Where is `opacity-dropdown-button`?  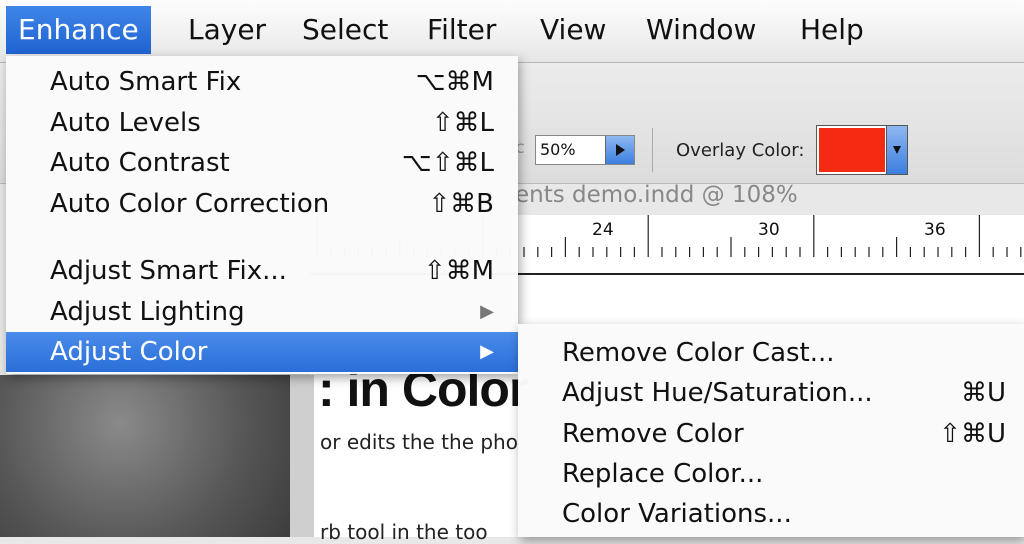
opacity-dropdown-button is located at coordinates (619, 150).